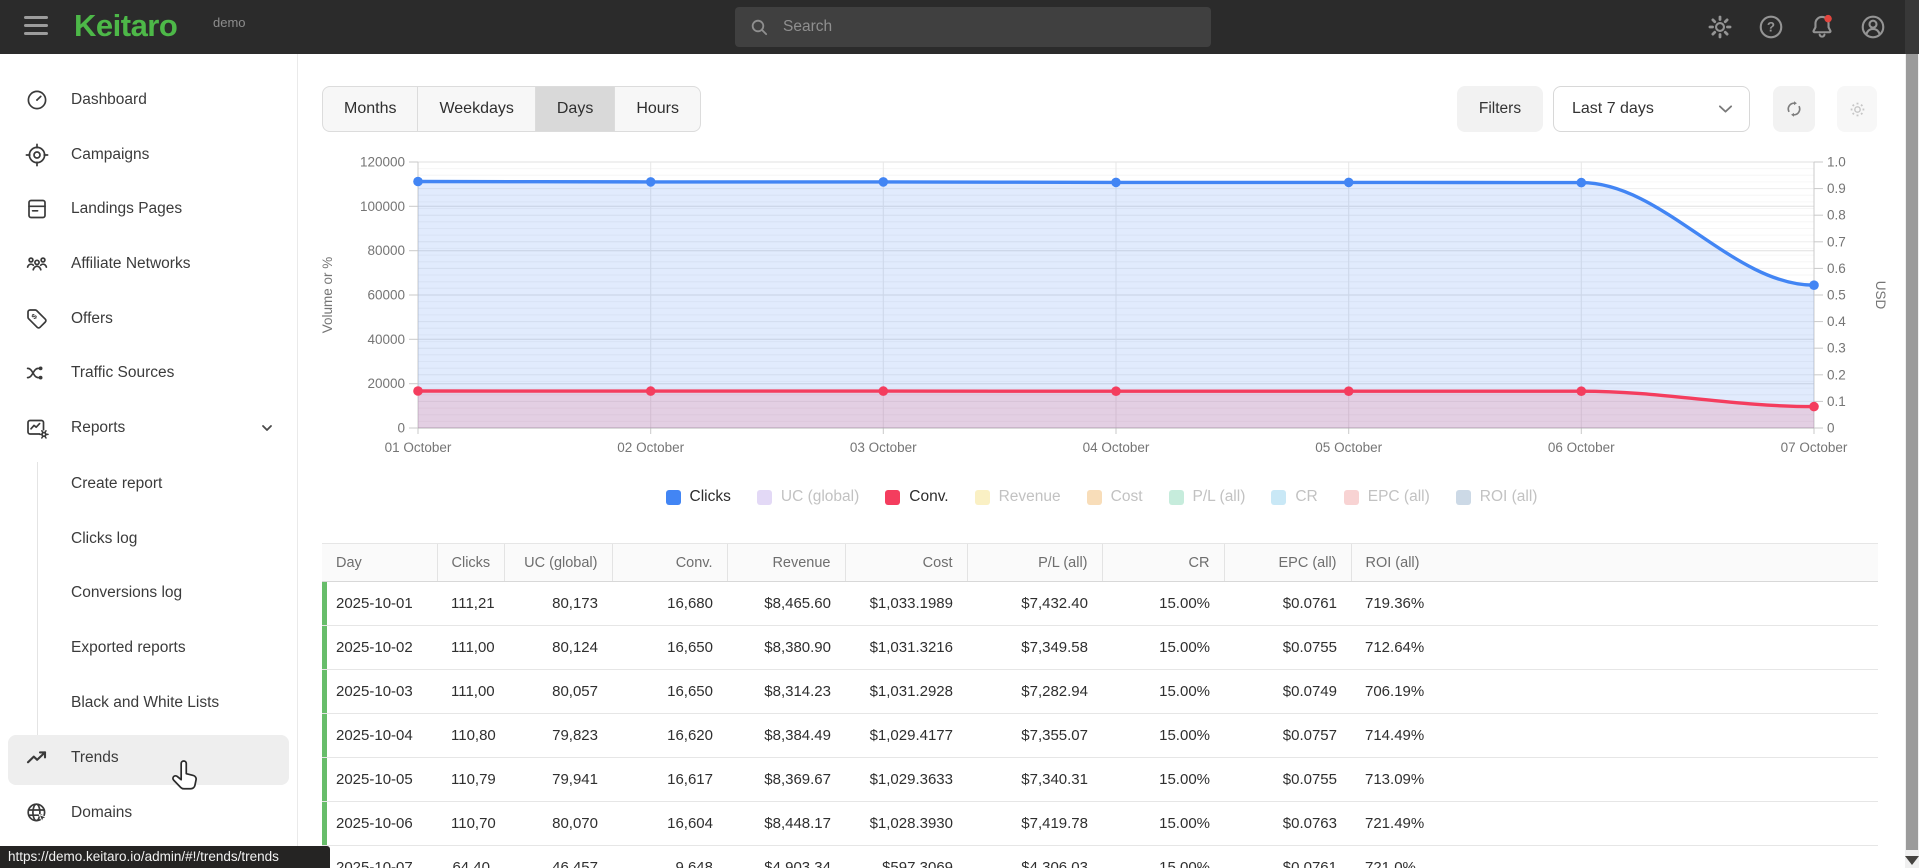  I want to click on svg-text: 0.1, so click(1836, 401).